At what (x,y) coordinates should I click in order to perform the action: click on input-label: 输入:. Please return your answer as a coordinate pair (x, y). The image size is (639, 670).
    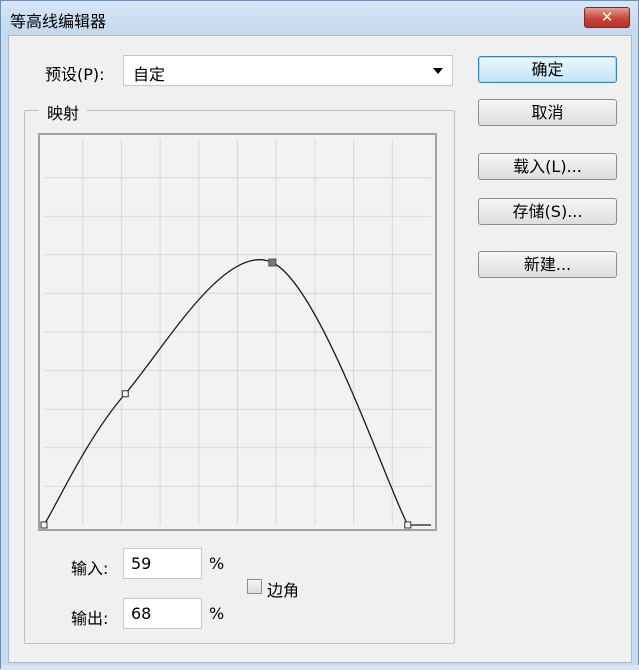
    Looking at the image, I should click on (90, 568).